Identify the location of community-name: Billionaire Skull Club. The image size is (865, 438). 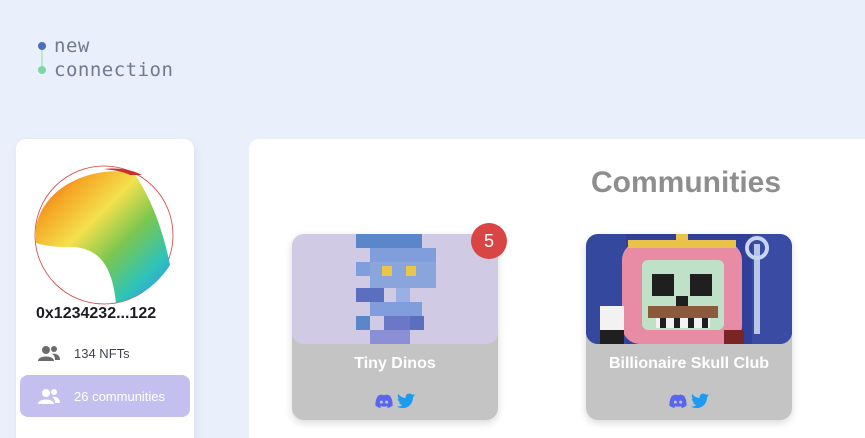
(689, 363).